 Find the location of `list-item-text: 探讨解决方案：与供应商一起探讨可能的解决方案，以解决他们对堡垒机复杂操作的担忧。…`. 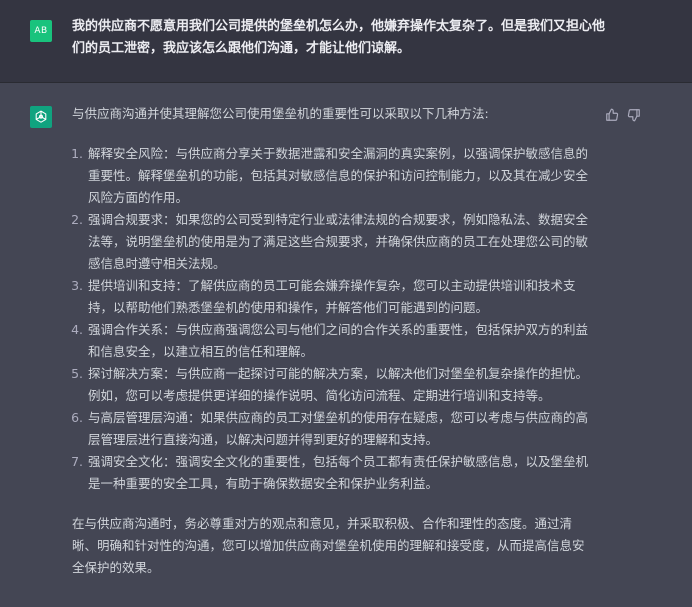

list-item-text: 探讨解决方案：与供应商一起探讨可能的解决方案，以解决他们对堡垒机复杂操作的担忧。… is located at coordinates (338, 384).